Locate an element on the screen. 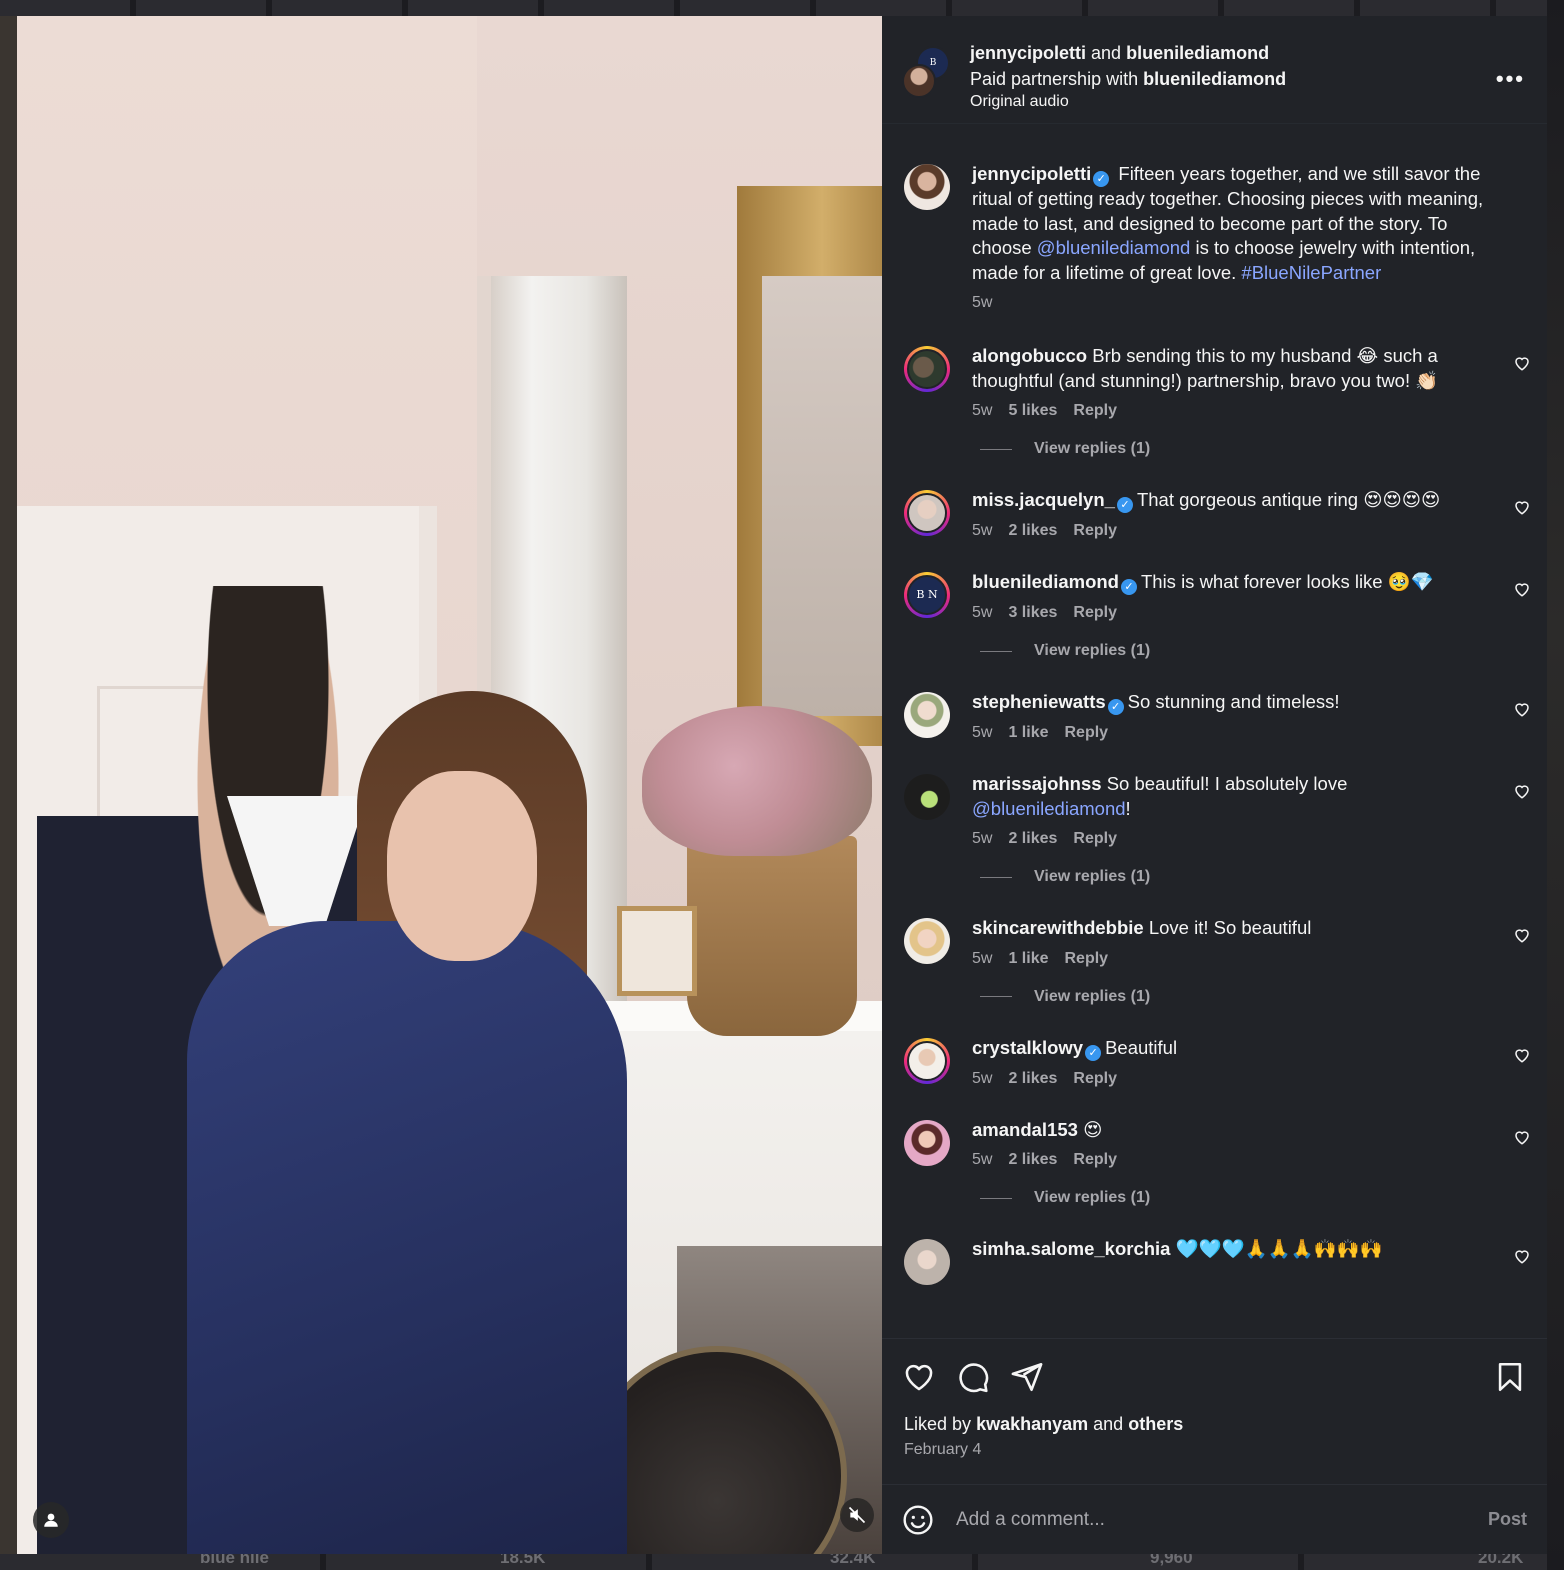  emoji-icon is located at coordinates (918, 1520).